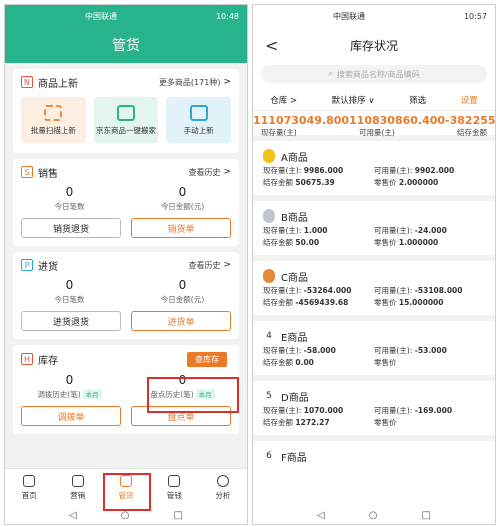  Describe the element at coordinates (27, 82) in the screenshot. I see `new-goods-icon: N` at that location.